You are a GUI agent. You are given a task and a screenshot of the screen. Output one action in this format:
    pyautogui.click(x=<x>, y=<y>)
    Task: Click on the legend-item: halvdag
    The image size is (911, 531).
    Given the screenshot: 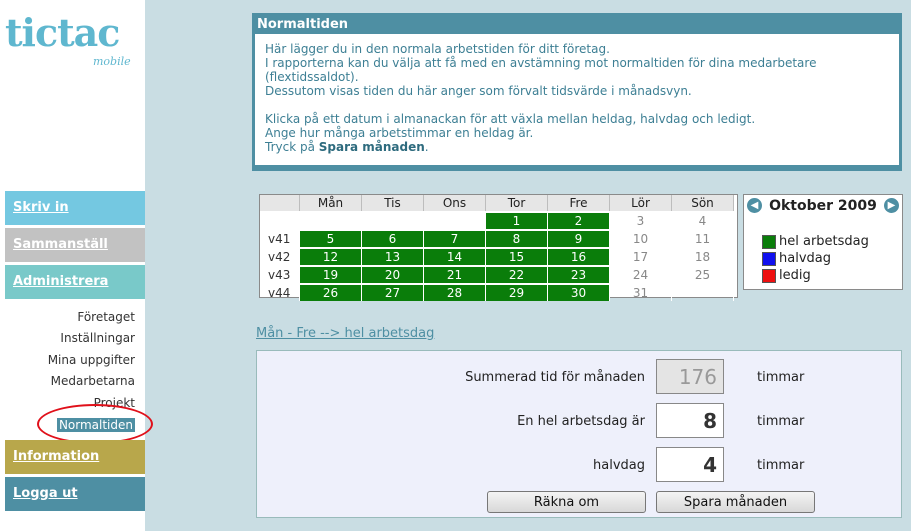 What is the action you would take?
    pyautogui.click(x=815, y=258)
    